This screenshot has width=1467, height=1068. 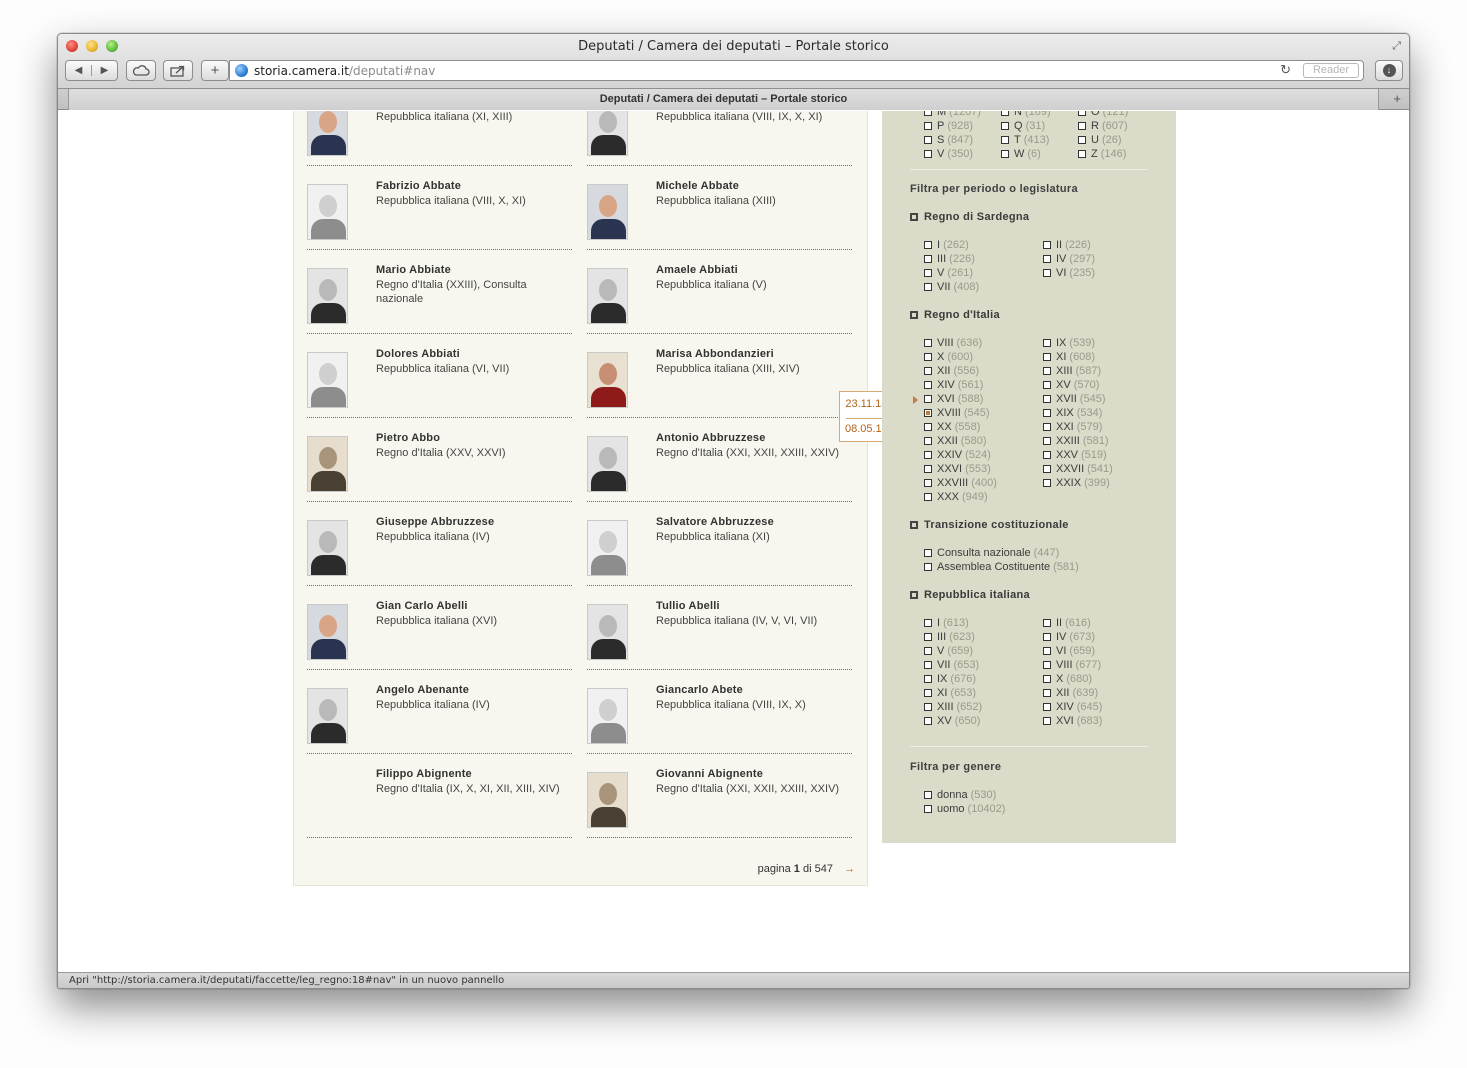 I want to click on filter-option: P (928), so click(x=948, y=126).